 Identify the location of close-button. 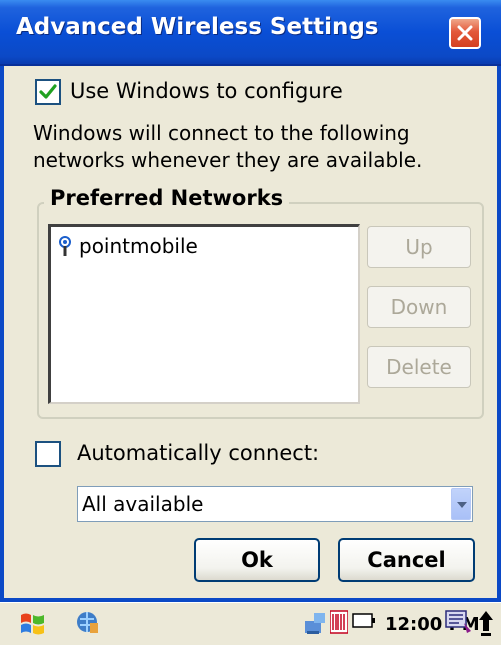
(465, 33).